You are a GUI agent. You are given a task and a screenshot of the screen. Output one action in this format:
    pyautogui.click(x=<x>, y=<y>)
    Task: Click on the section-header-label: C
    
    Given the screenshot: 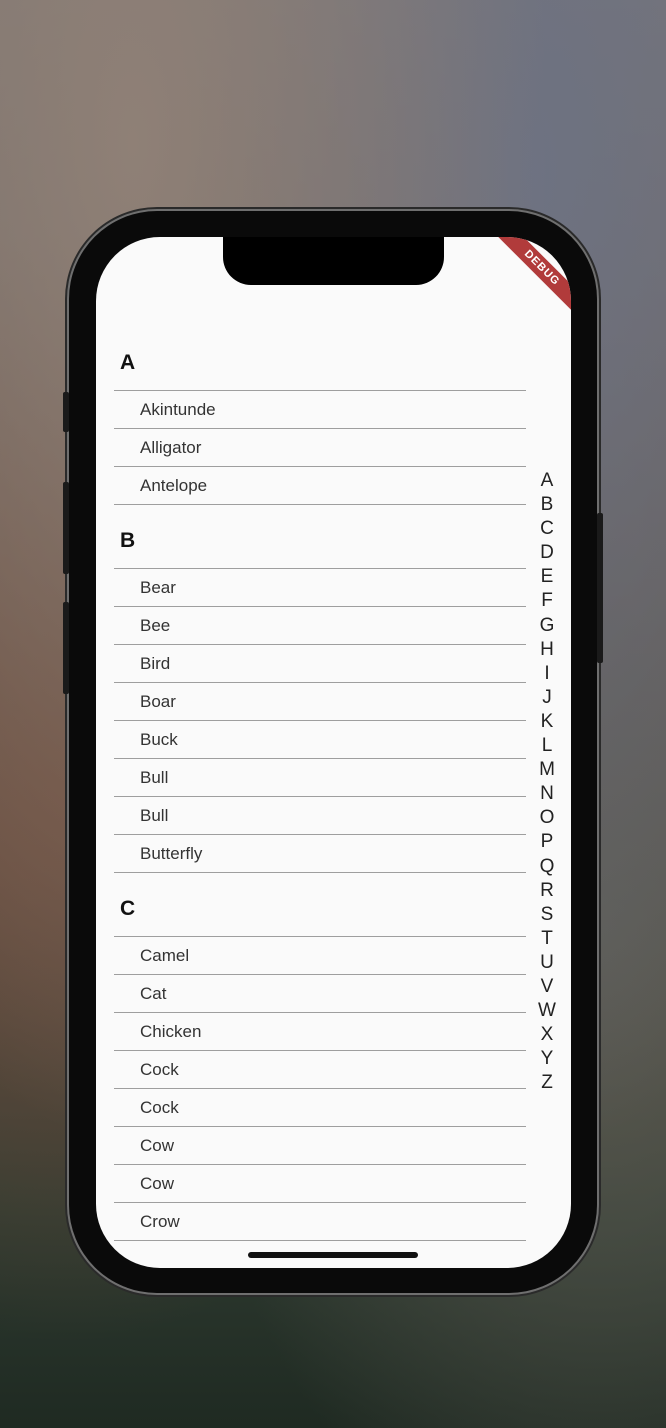 What is the action you would take?
    pyautogui.click(x=128, y=908)
    